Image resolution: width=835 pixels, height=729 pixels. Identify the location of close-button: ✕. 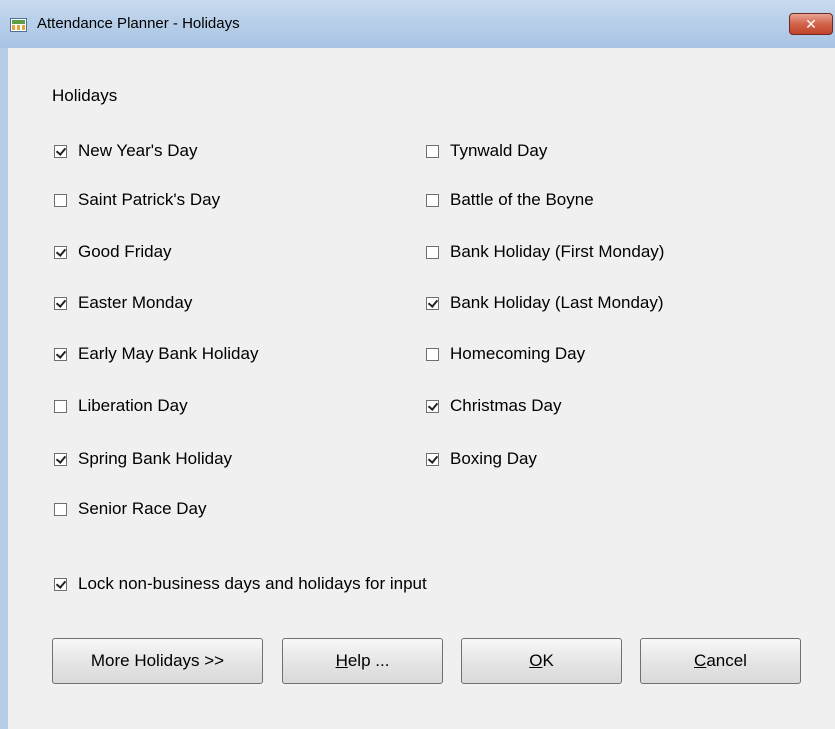
(811, 24).